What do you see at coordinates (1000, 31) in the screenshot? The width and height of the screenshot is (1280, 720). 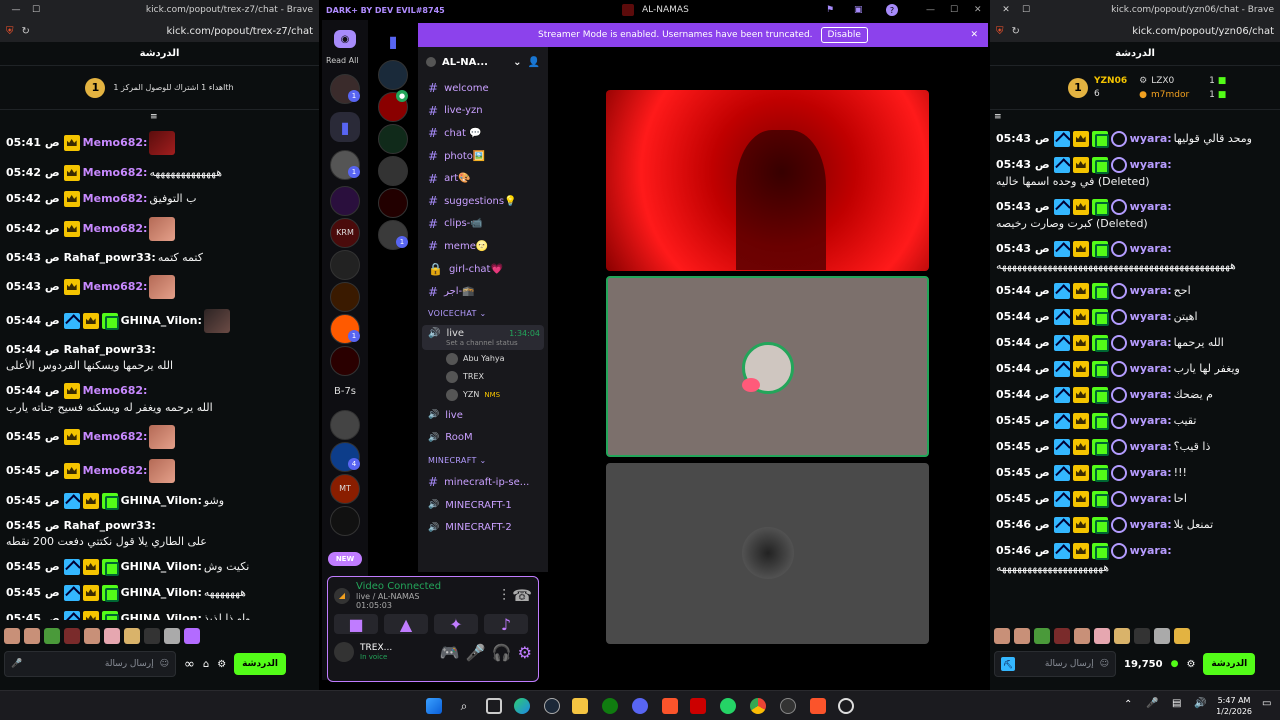 I see `brave-shield-icon: ⛨` at bounding box center [1000, 31].